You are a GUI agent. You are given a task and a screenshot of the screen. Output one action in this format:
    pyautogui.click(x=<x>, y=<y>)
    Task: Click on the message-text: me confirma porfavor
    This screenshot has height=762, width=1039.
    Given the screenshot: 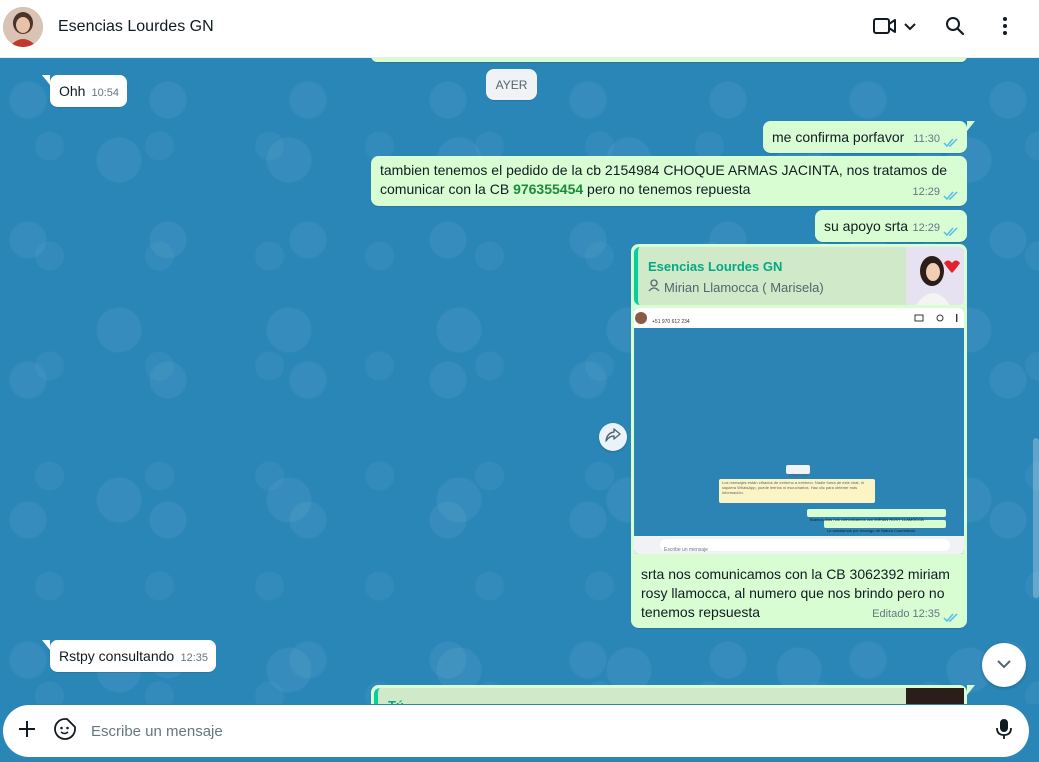 What is the action you would take?
    pyautogui.click(x=838, y=137)
    